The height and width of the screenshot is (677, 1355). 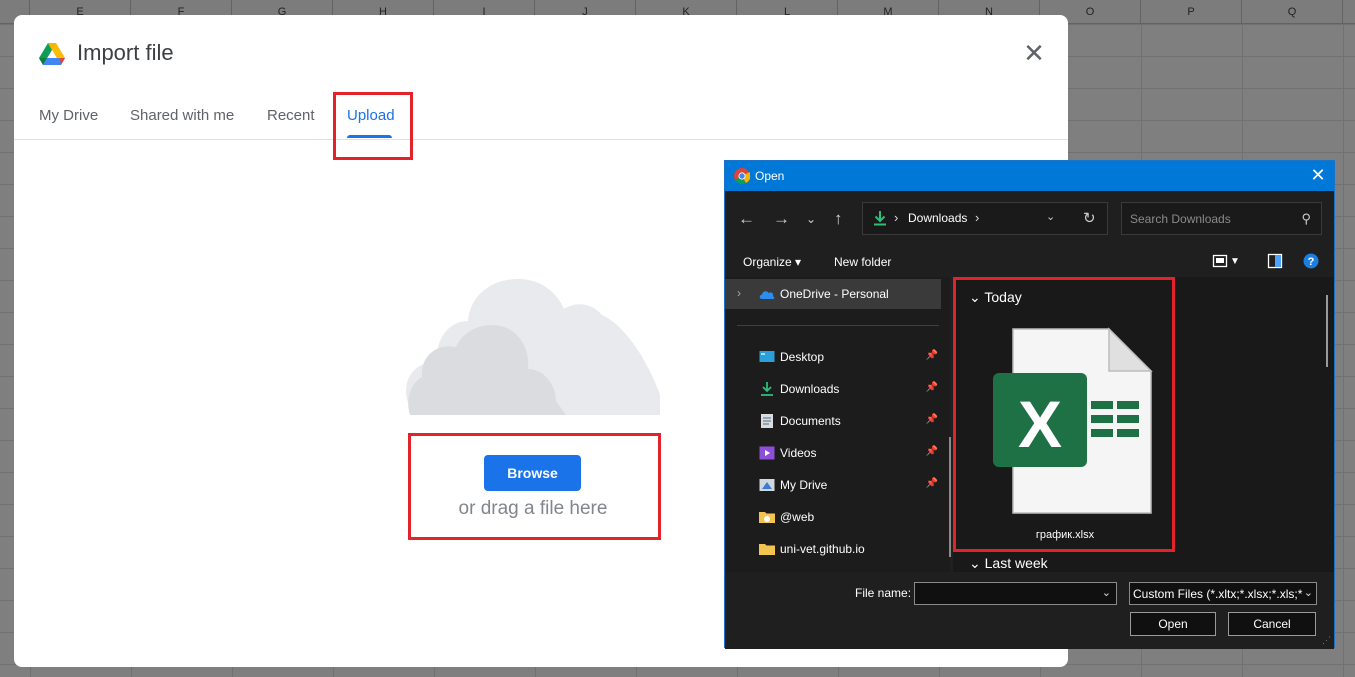 I want to click on nav-item-documents: Documents 📌, so click(x=833, y=421).